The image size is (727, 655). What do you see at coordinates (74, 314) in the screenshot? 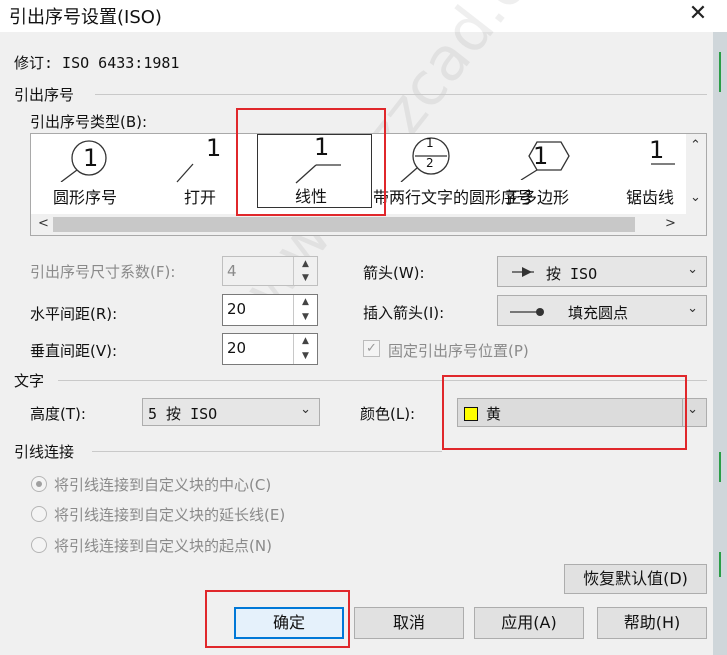
I see `h-spacing-label: 水平间距(R):` at bounding box center [74, 314].